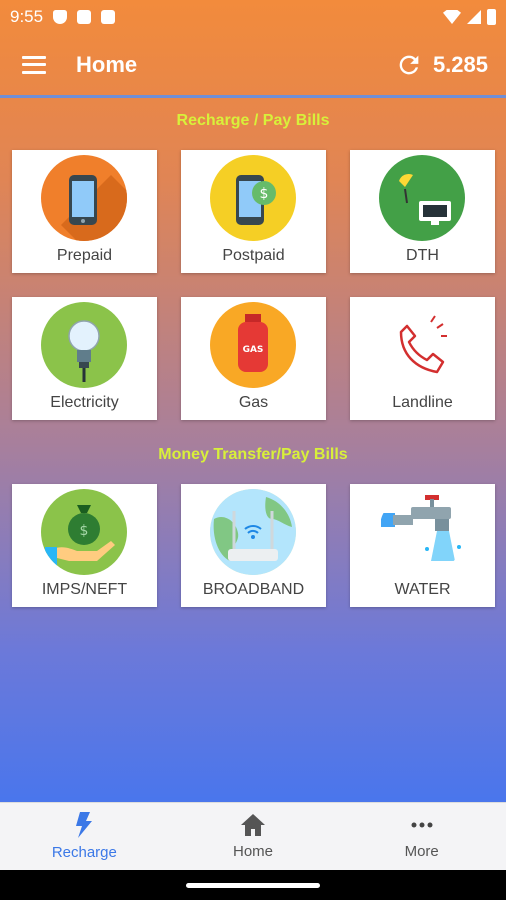  Describe the element at coordinates (422, 345) in the screenshot. I see `telephone-icon` at that location.